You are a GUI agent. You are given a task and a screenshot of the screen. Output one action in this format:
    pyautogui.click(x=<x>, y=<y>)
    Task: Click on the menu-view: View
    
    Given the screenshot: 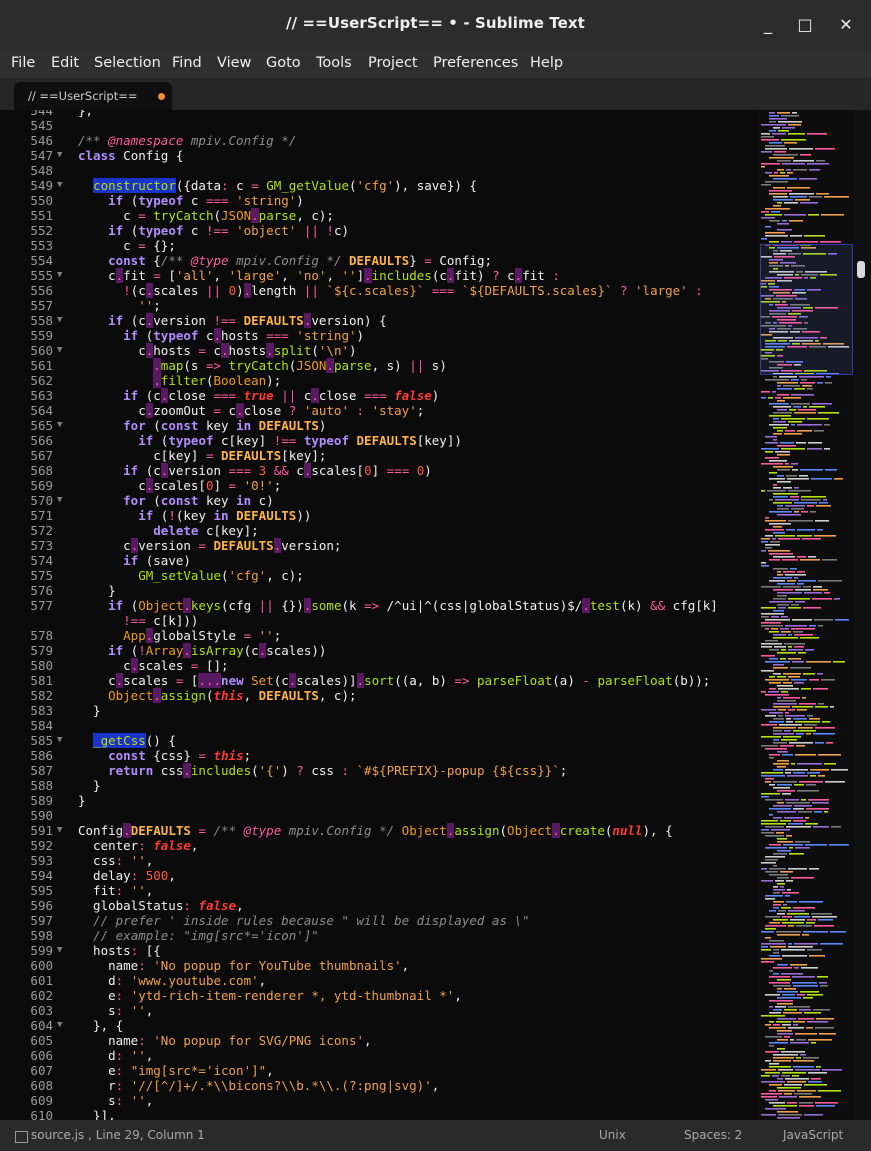 What is the action you would take?
    pyautogui.click(x=234, y=63)
    